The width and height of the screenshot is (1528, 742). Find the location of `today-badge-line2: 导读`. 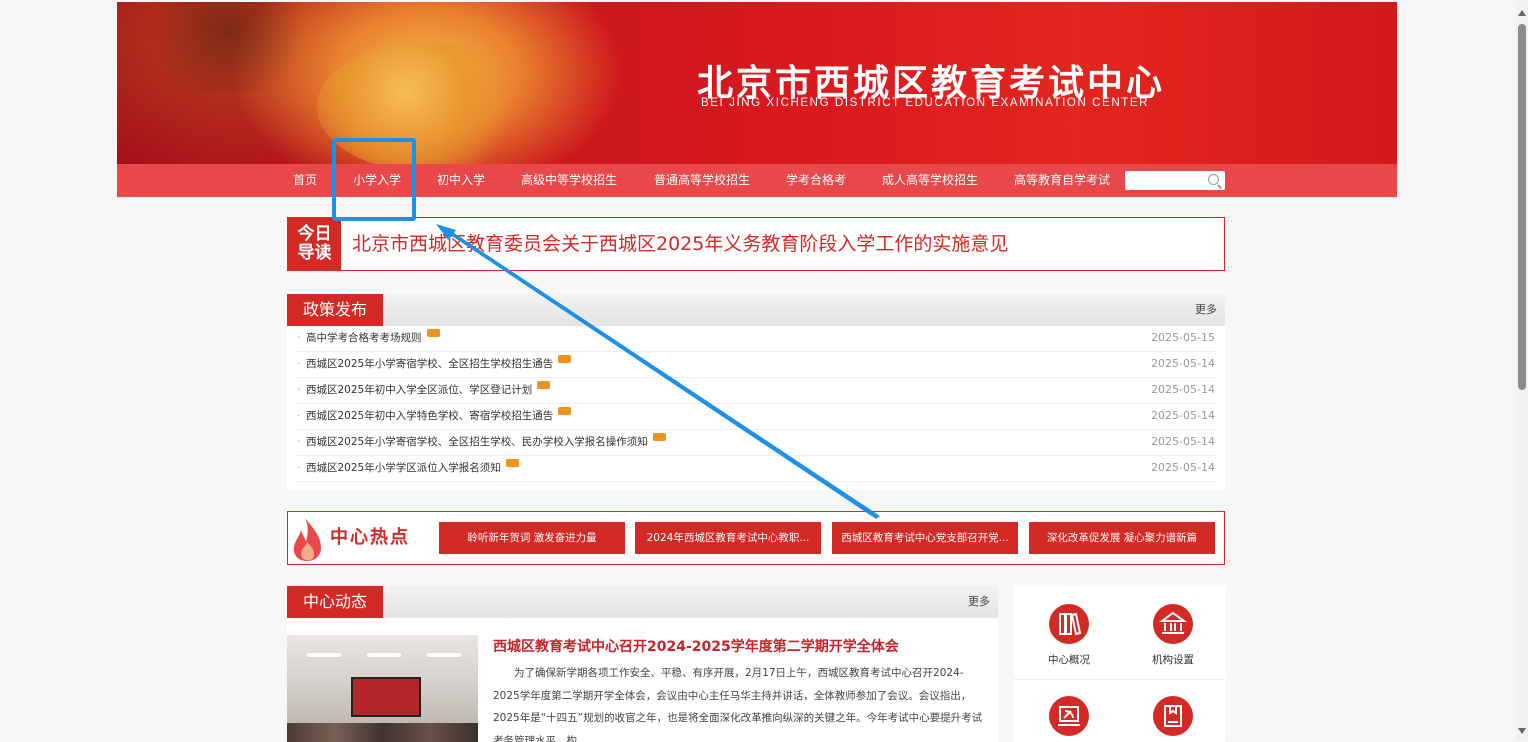

today-badge-line2: 导读 is located at coordinates (314, 253).